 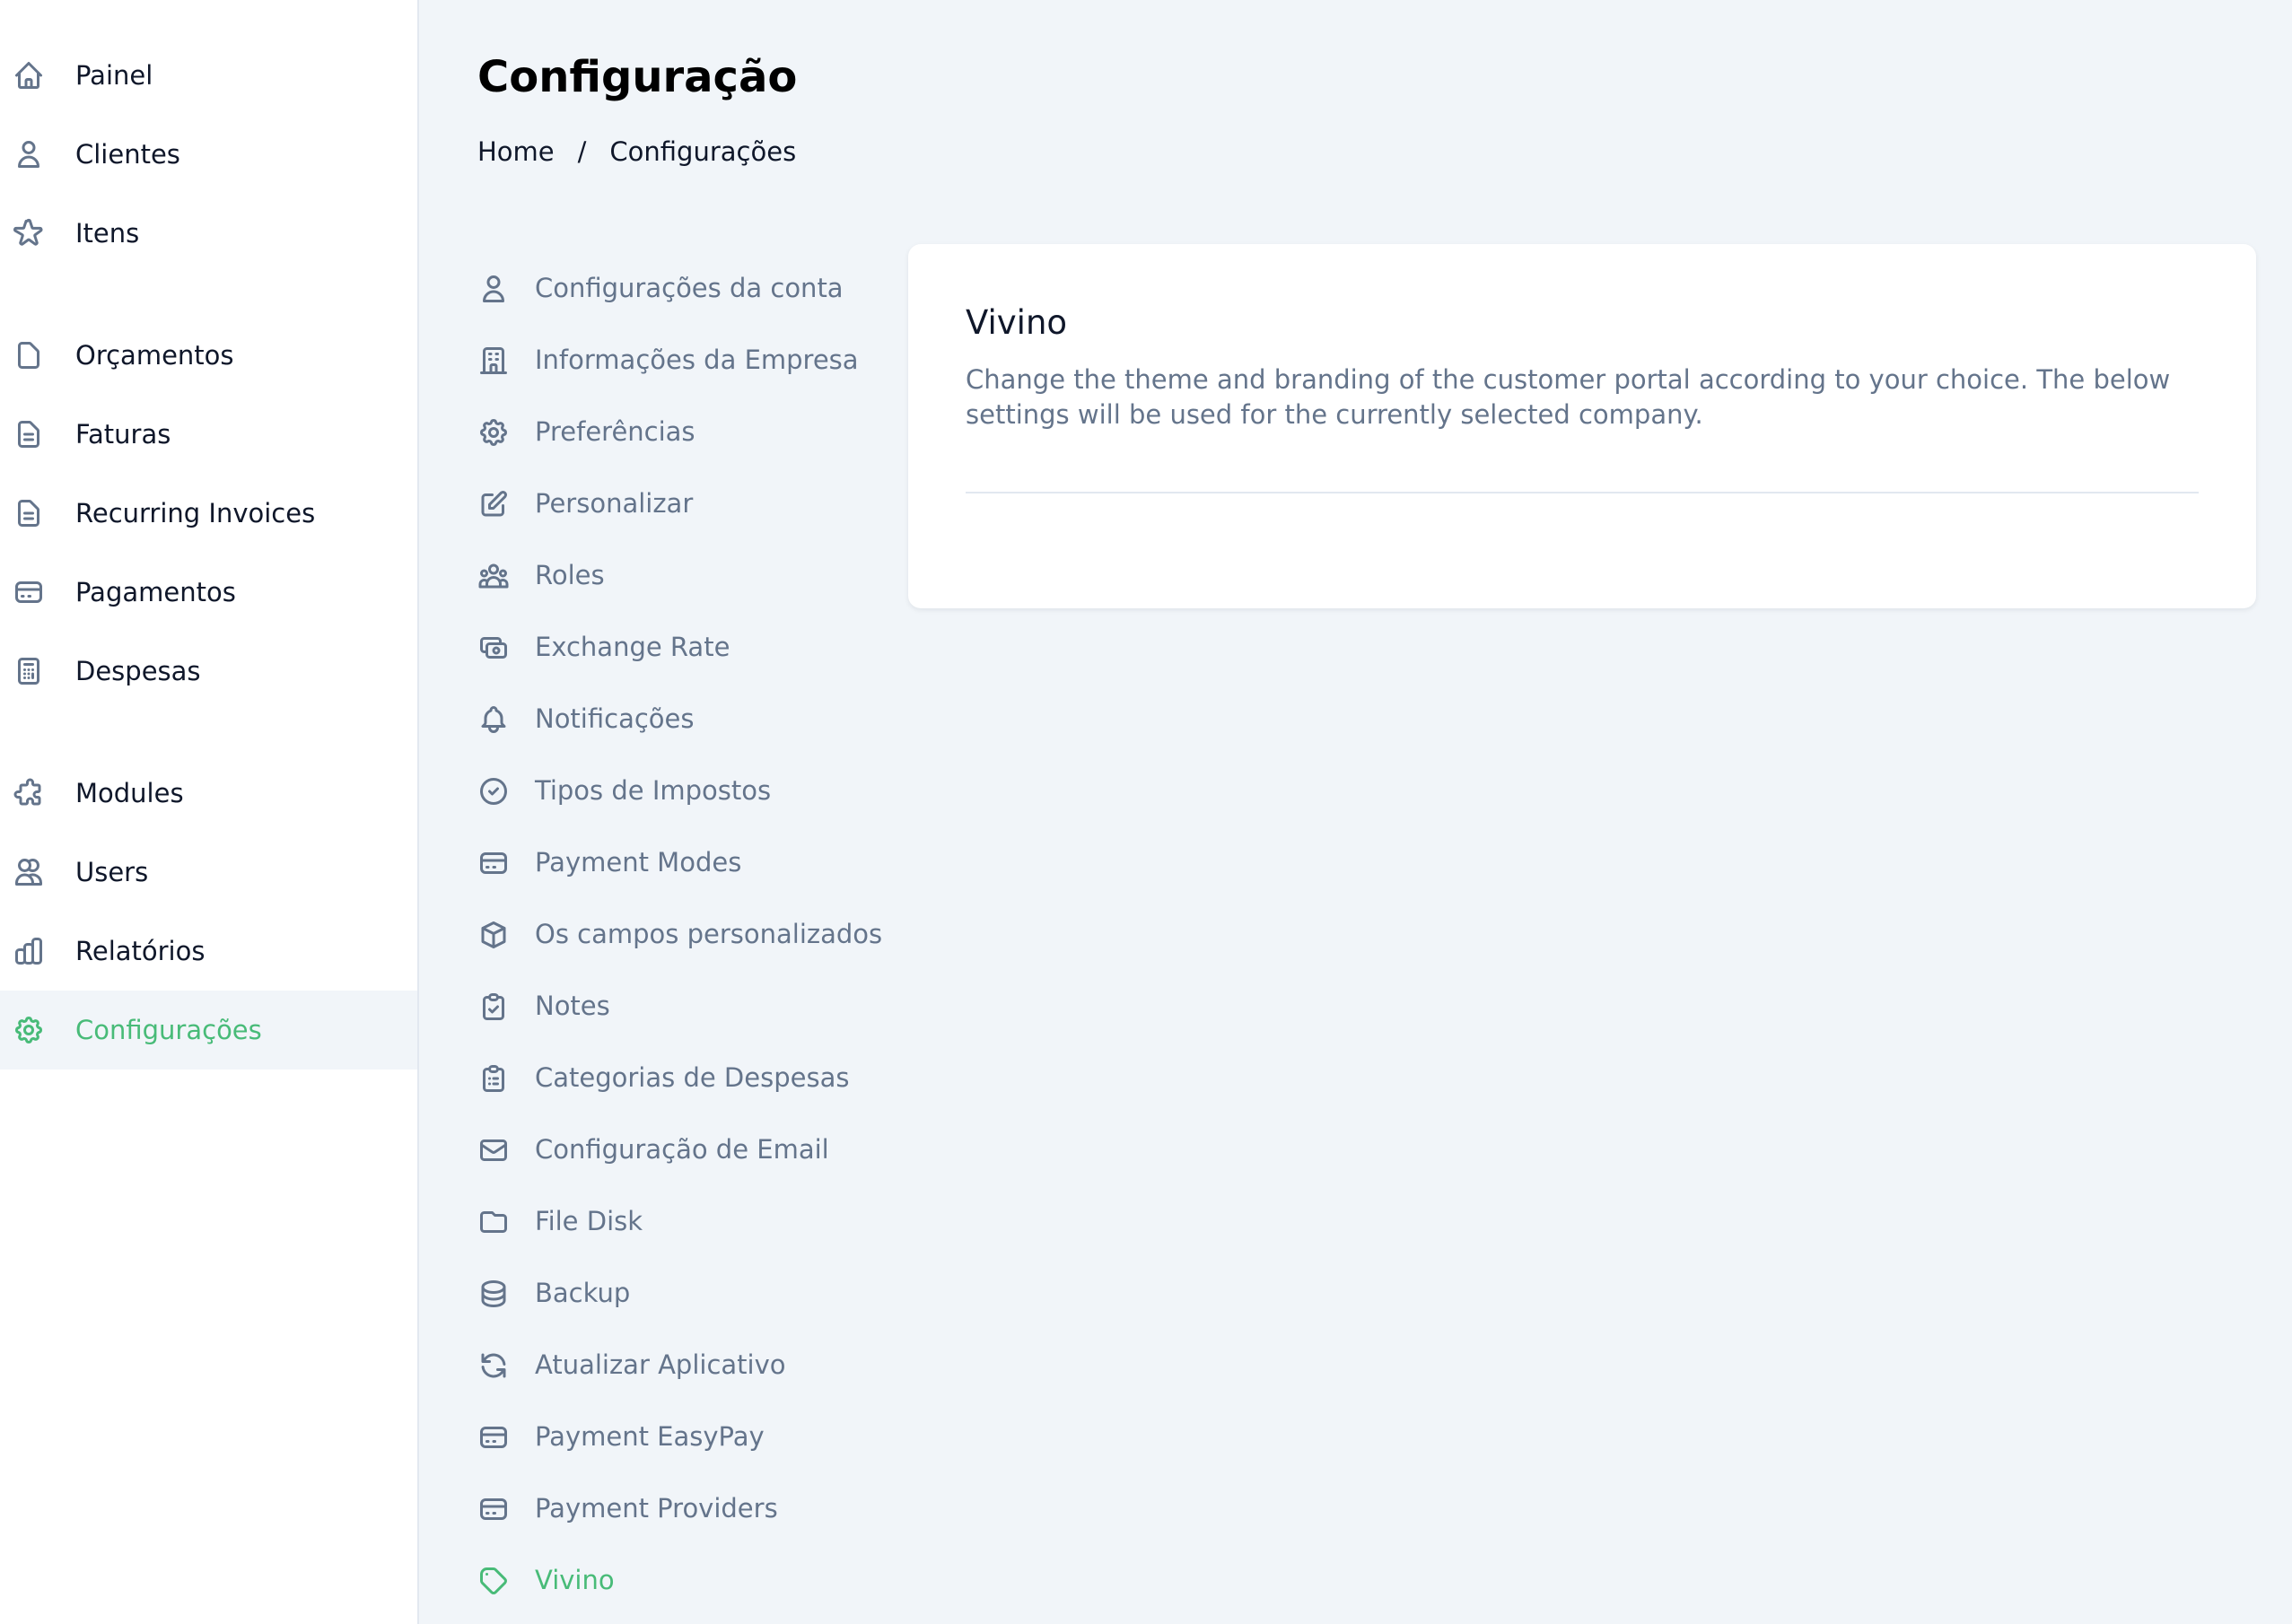 I want to click on sidebar-item-orcamentos: Orçamentos, so click(x=208, y=355).